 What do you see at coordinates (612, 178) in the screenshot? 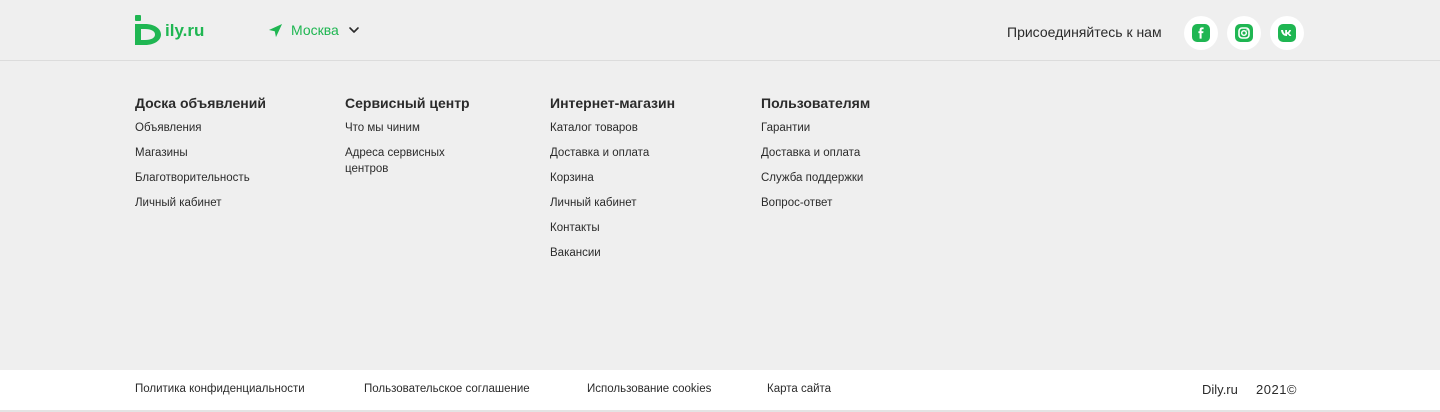
I see `footer-link: Корзина` at bounding box center [612, 178].